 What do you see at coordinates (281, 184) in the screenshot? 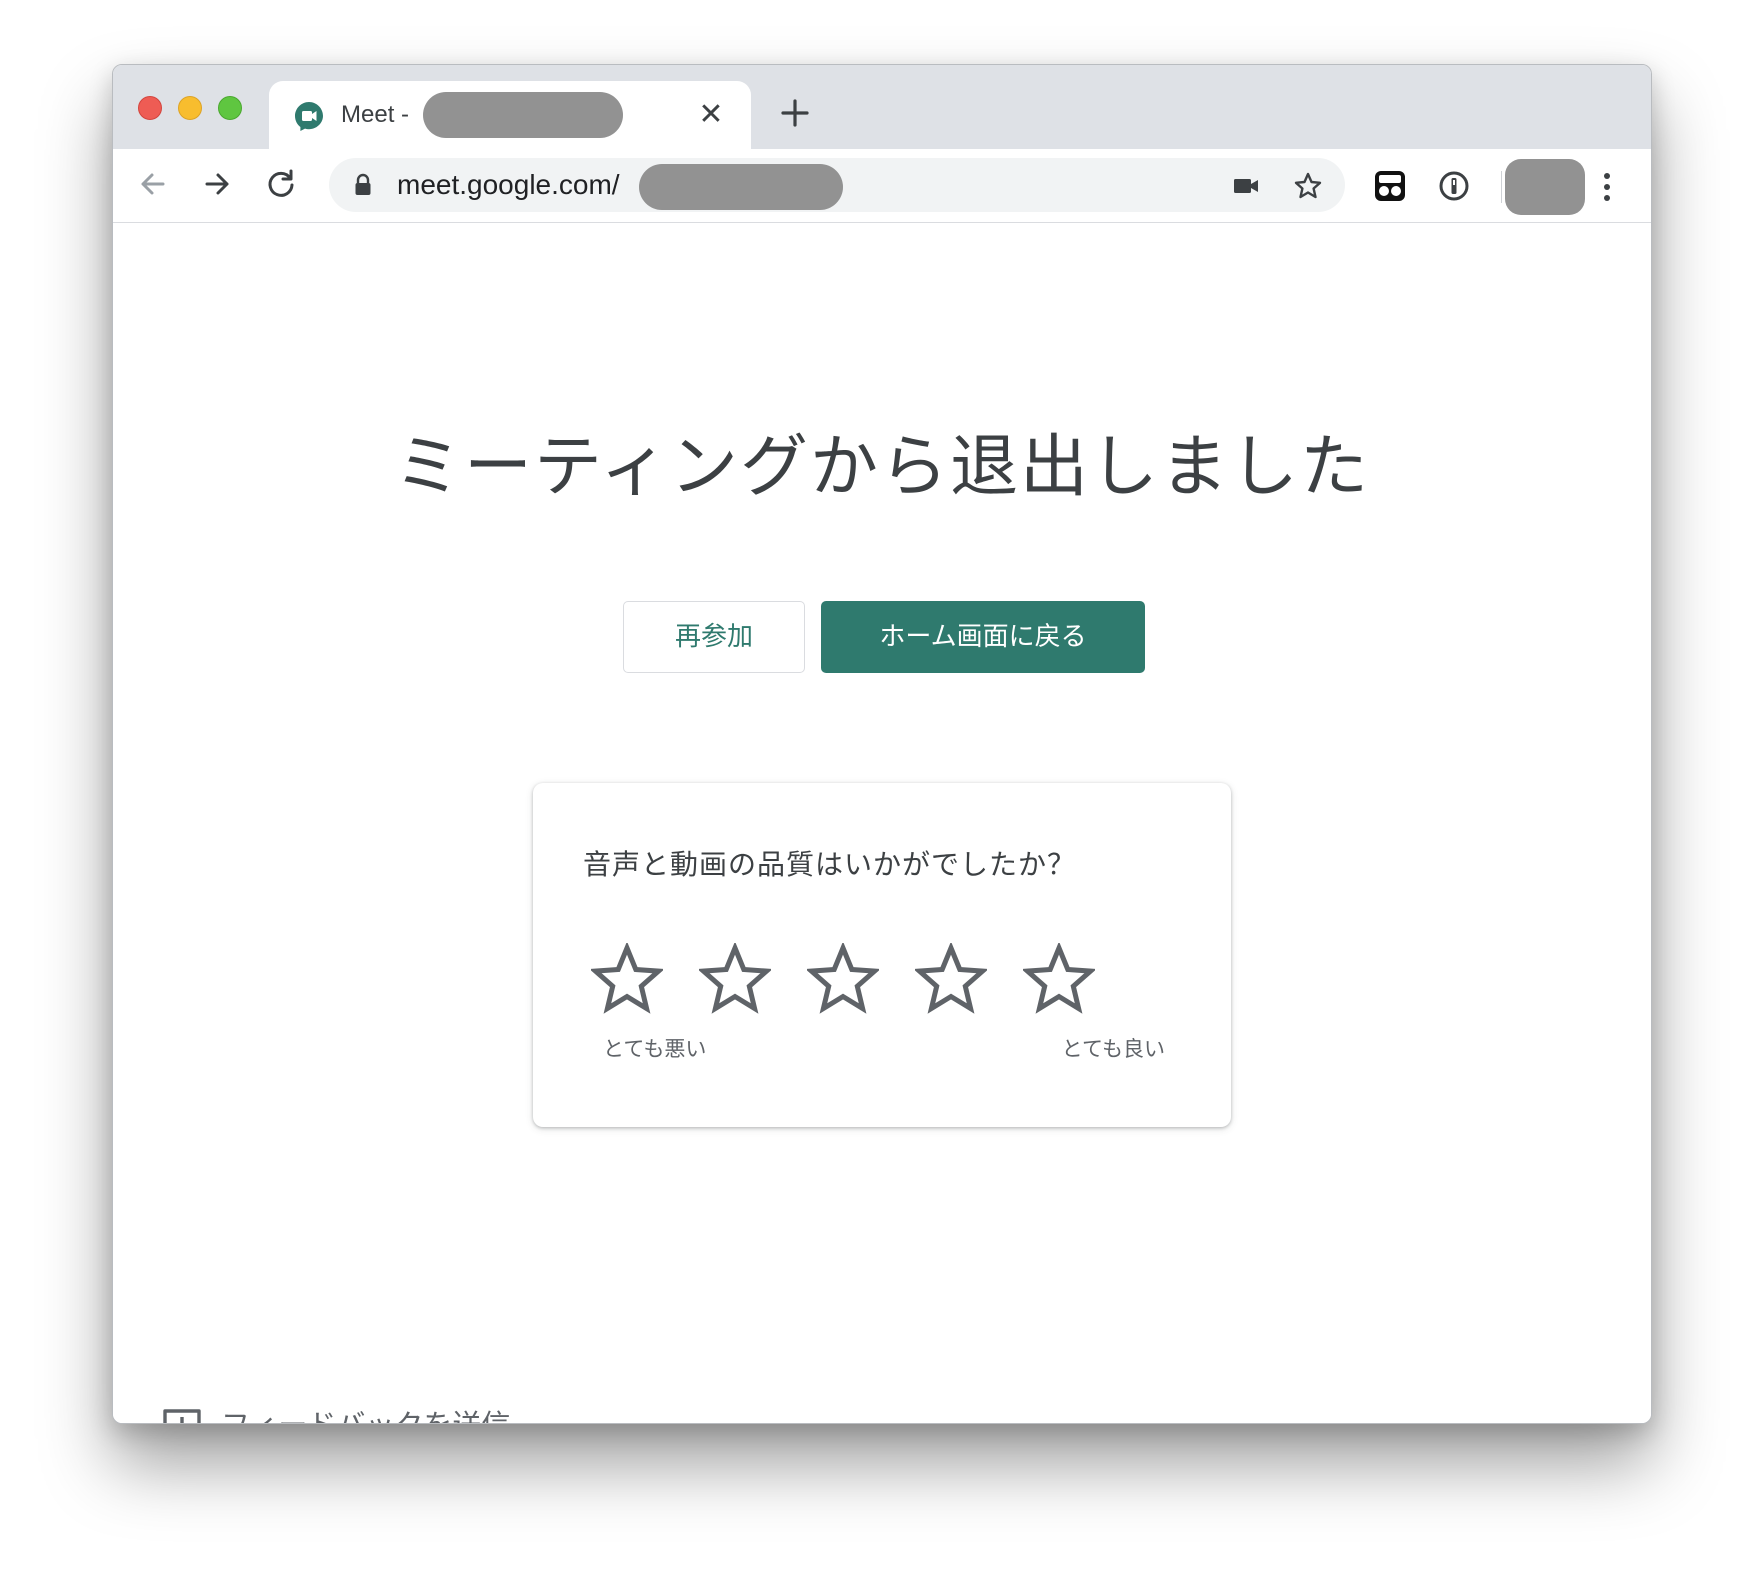
I see `reload-icon` at bounding box center [281, 184].